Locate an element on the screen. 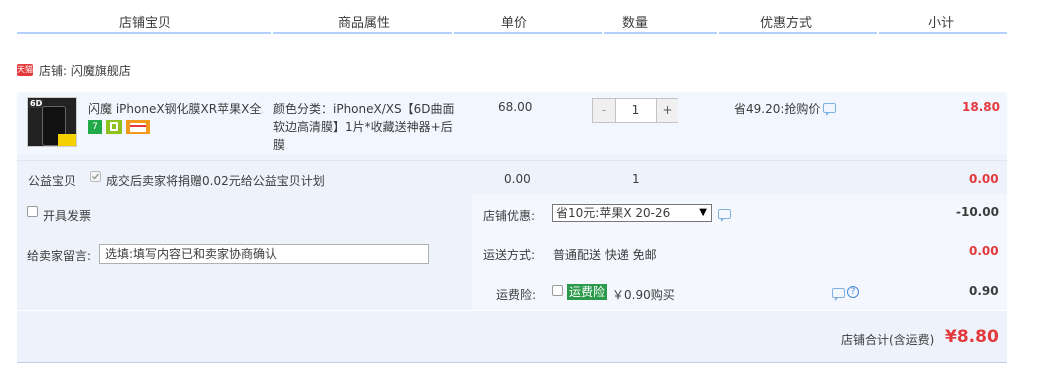 The height and width of the screenshot is (367, 1039). col-header-price: 单价 is located at coordinates (514, 23).